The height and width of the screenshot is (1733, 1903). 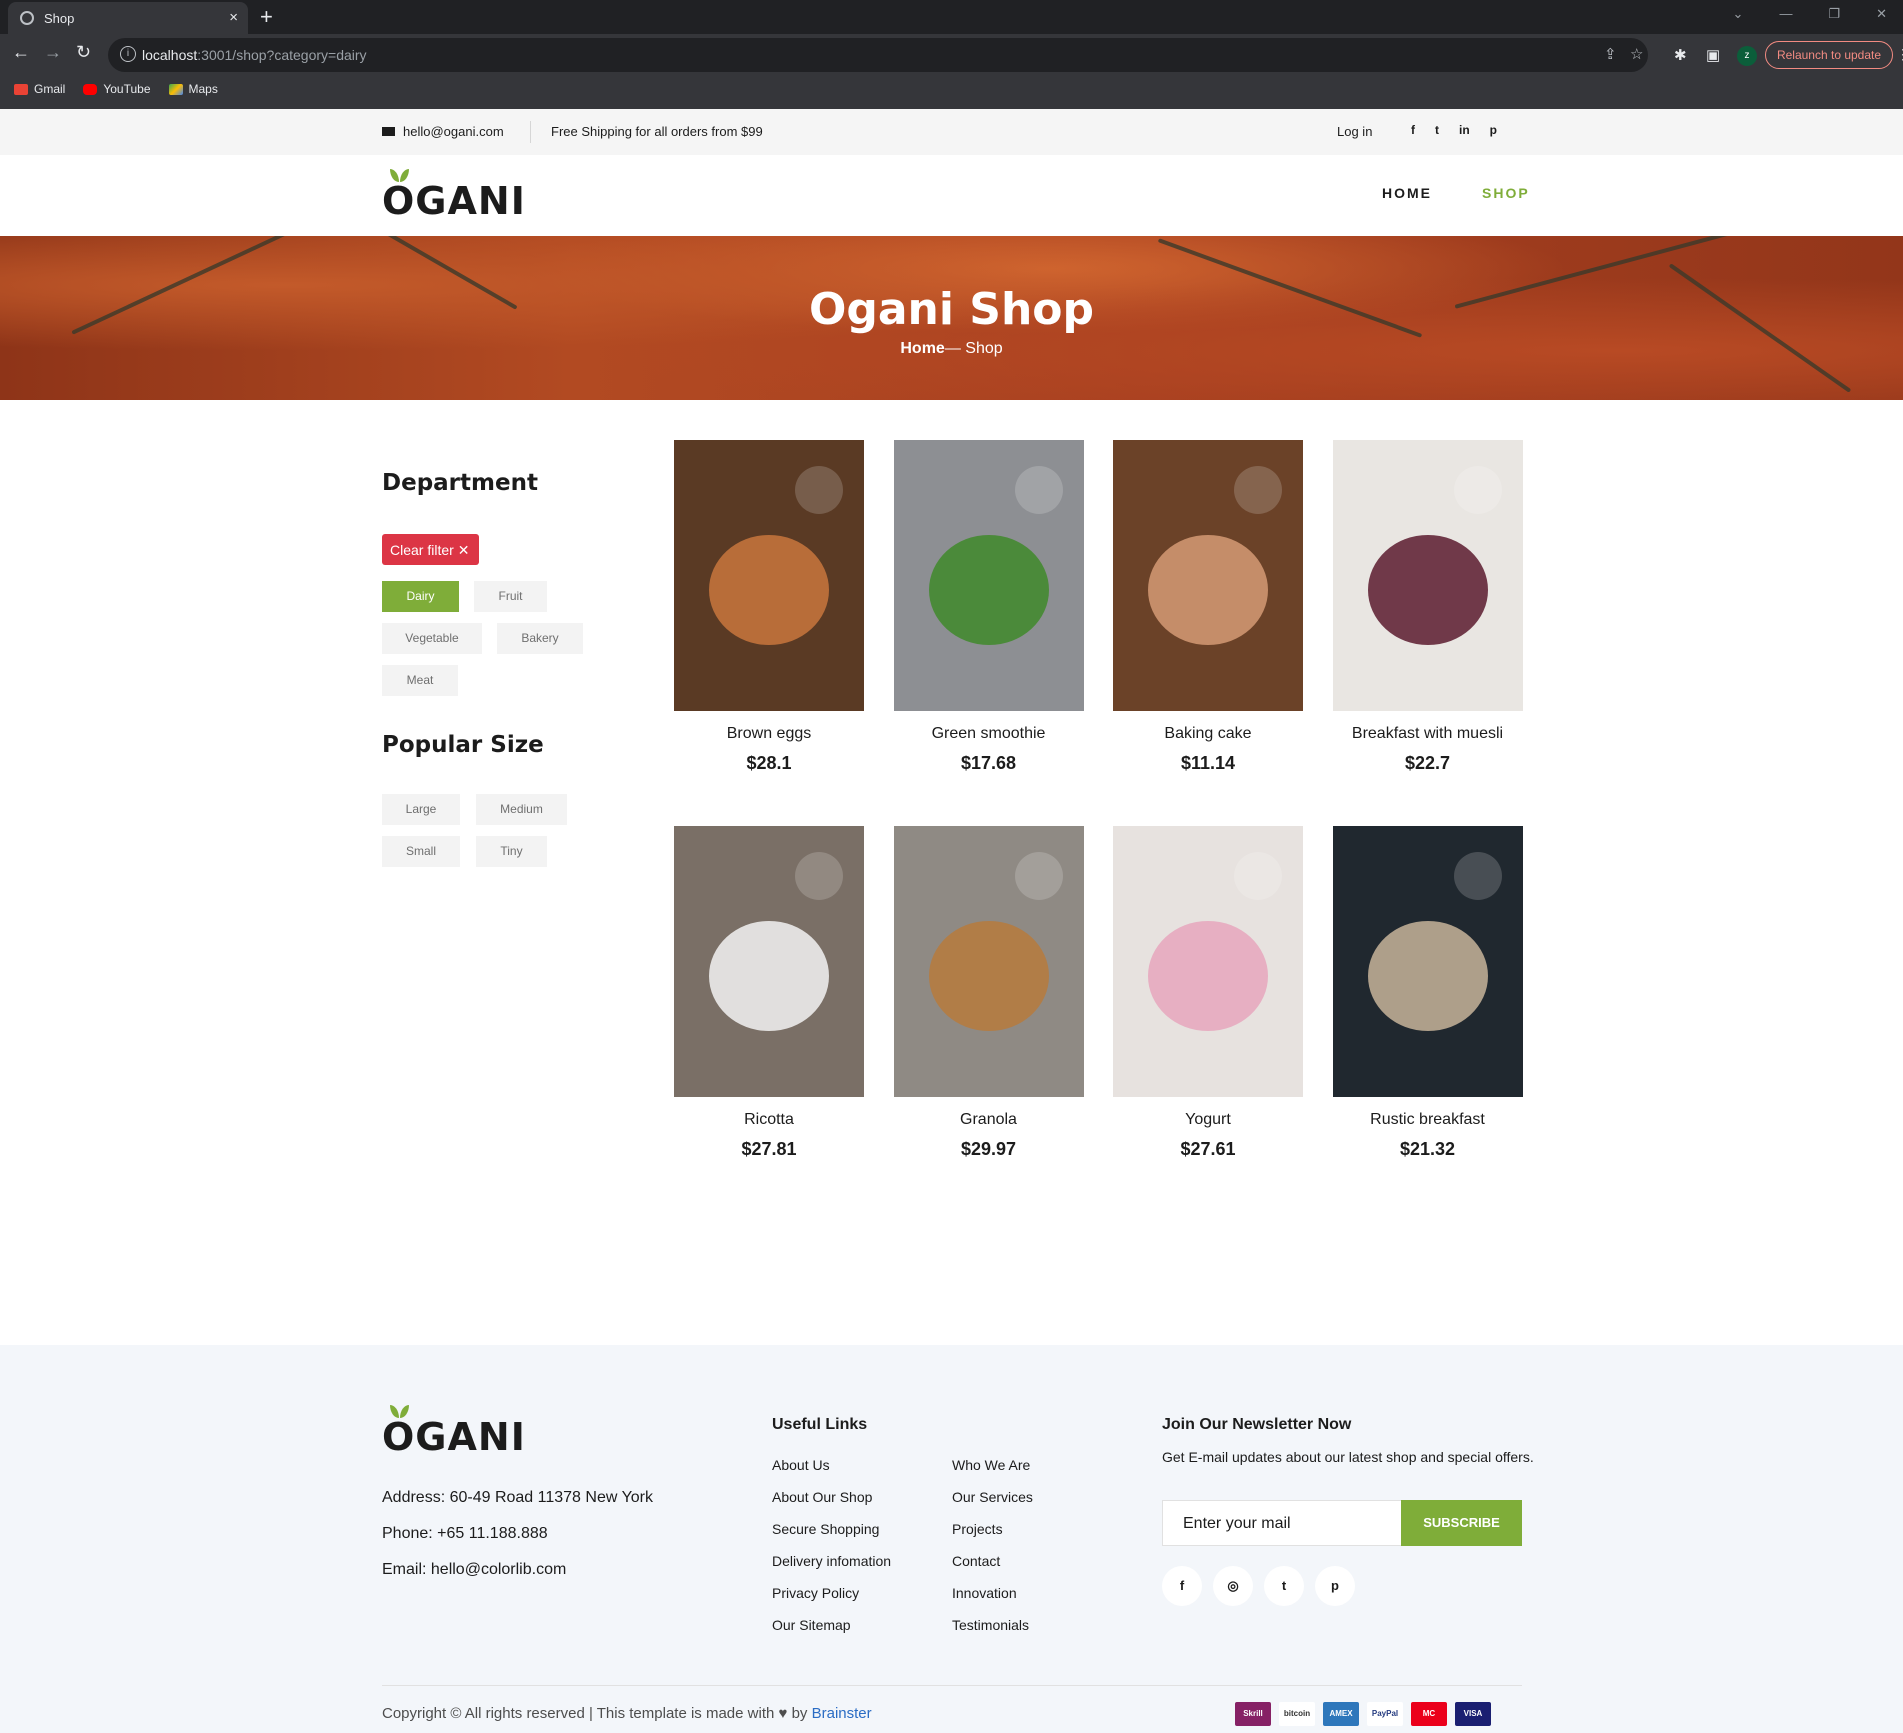 I want to click on product-name: Brown eggs, so click(x=769, y=734).